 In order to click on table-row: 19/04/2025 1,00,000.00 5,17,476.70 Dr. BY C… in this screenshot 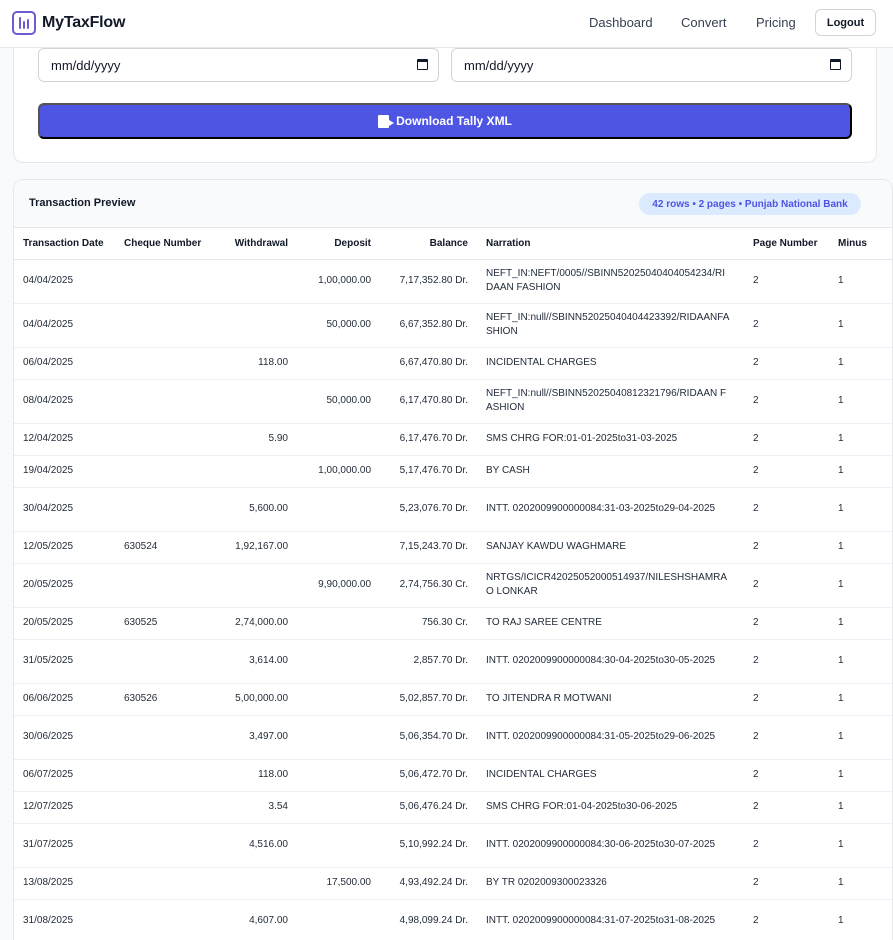, I will do `click(453, 471)`.